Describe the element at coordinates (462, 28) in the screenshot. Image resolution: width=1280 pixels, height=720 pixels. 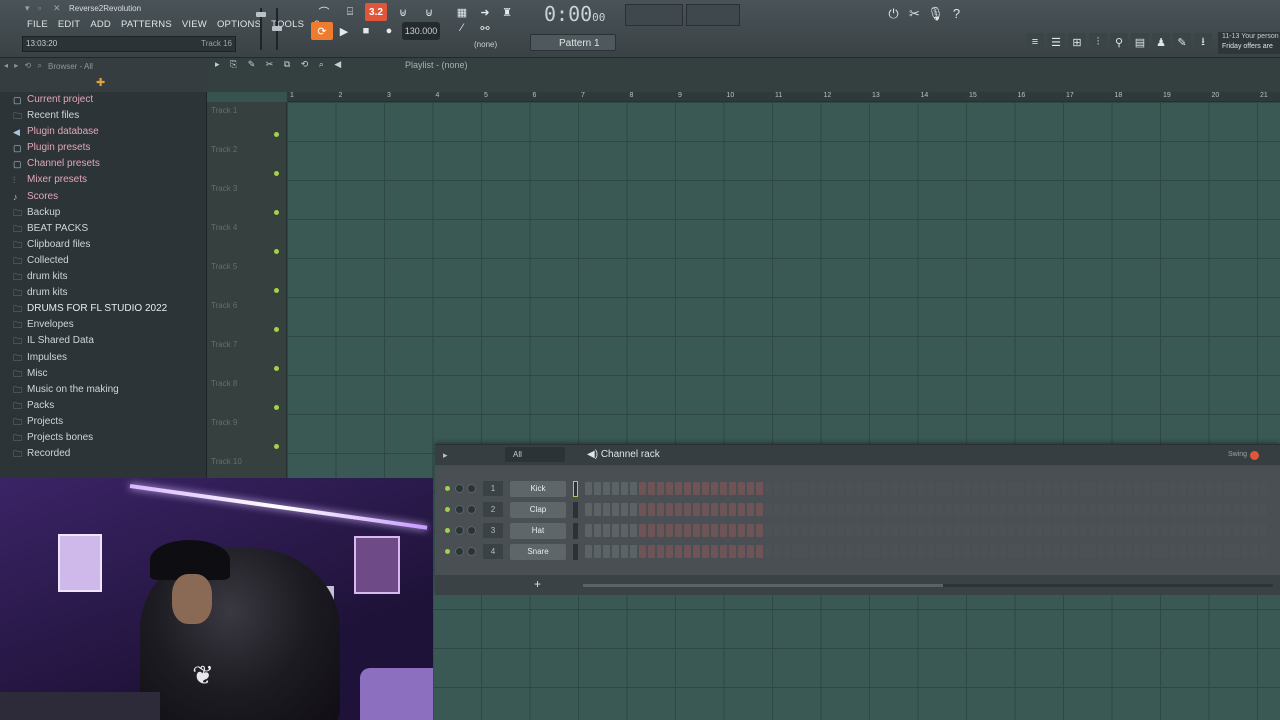
I see `brush-icon: ⁄` at that location.